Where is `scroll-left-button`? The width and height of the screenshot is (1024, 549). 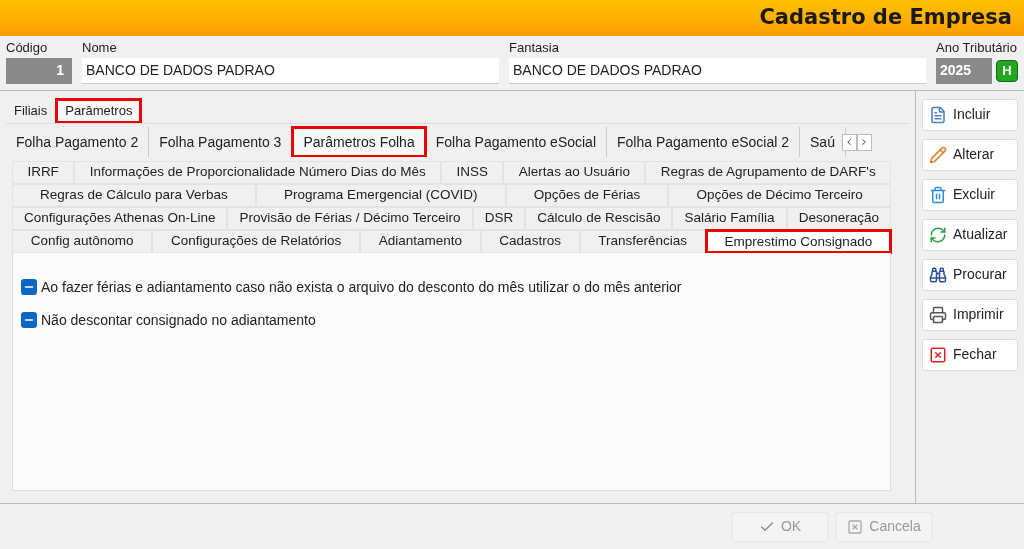 scroll-left-button is located at coordinates (849, 142).